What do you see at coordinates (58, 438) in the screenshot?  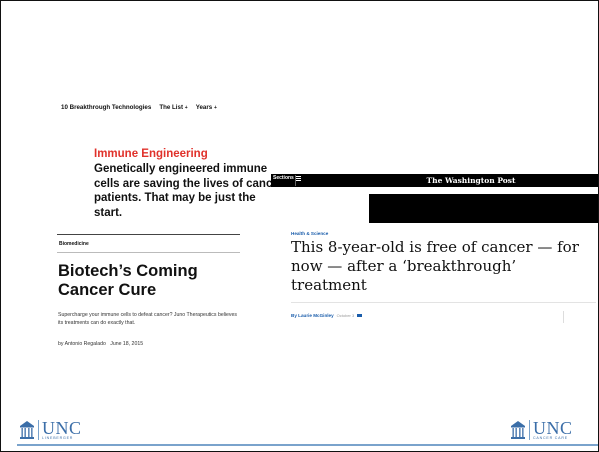 I see `lineberger-label: LINEBERGER` at bounding box center [58, 438].